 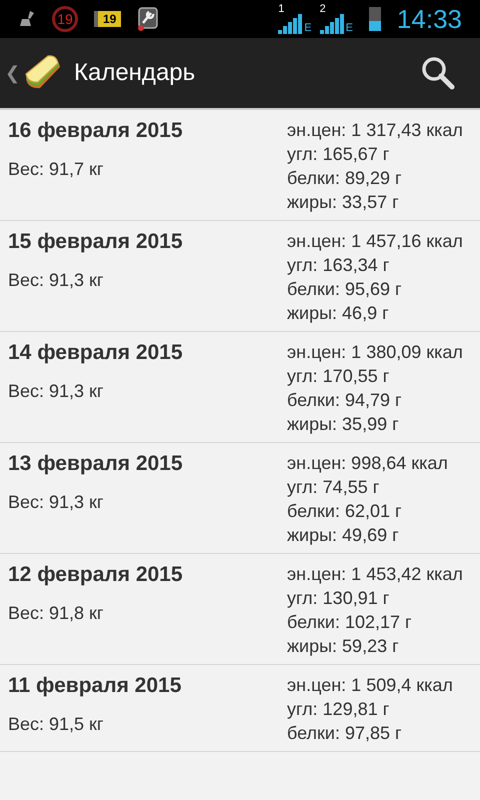 I want to click on clock: 14:33, so click(x=429, y=19).